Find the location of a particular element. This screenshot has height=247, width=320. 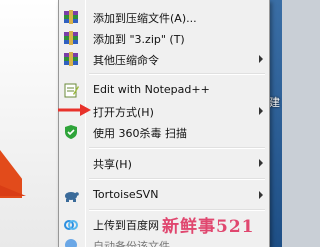

menu-item-tortoisesvn: TortoiseSVN is located at coordinates (164, 195).